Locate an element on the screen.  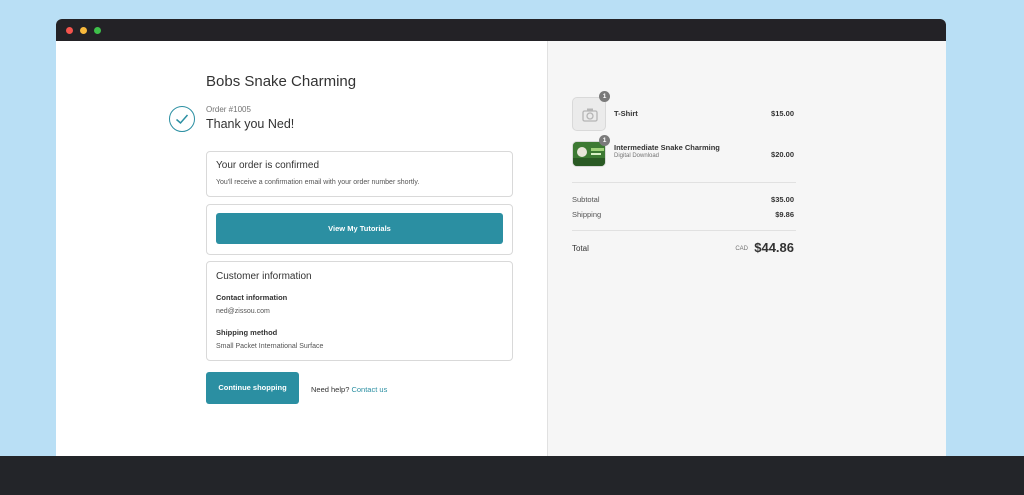
bottom-band is located at coordinates (512, 475).